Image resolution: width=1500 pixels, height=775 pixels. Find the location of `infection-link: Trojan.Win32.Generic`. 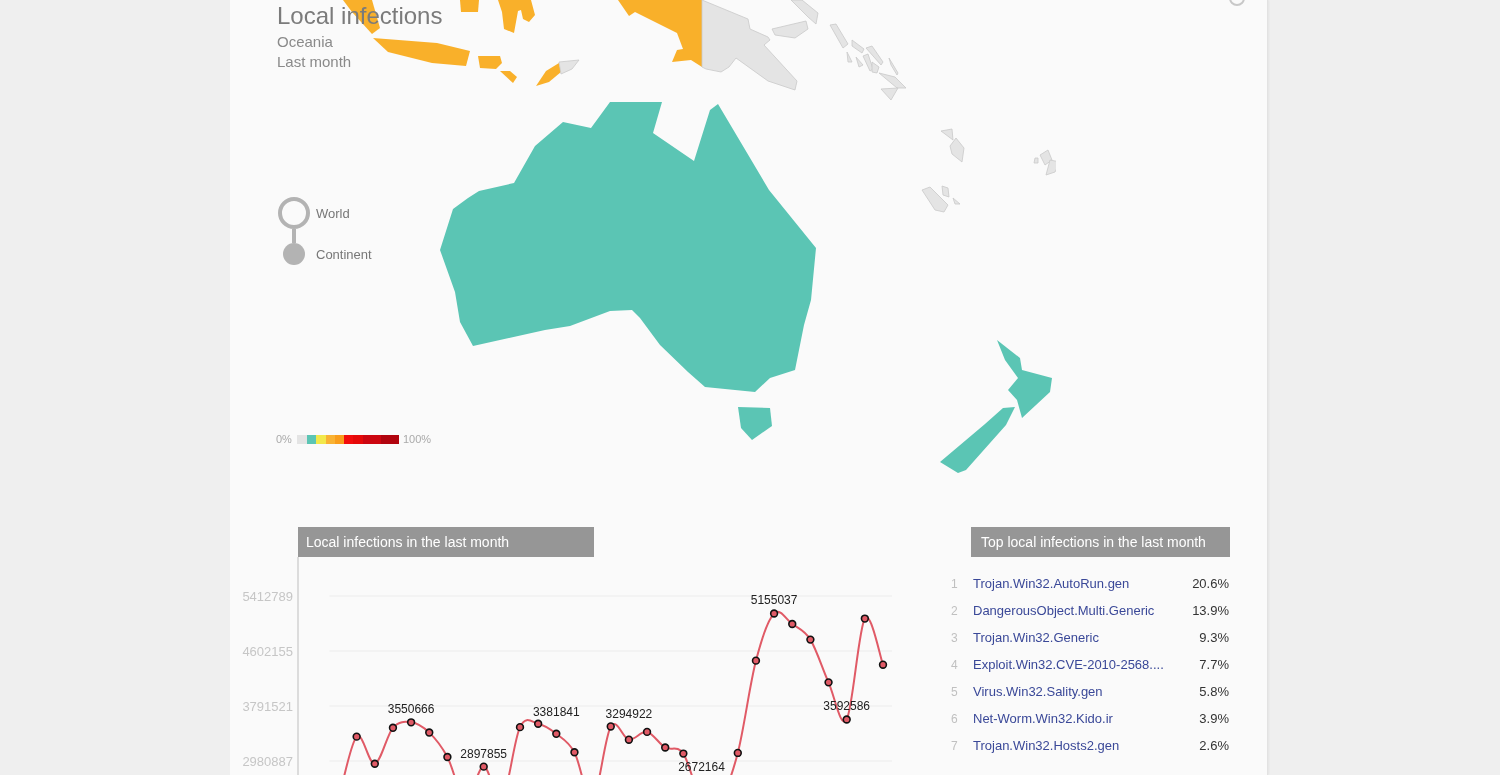

infection-link: Trojan.Win32.Generic is located at coordinates (1036, 637).